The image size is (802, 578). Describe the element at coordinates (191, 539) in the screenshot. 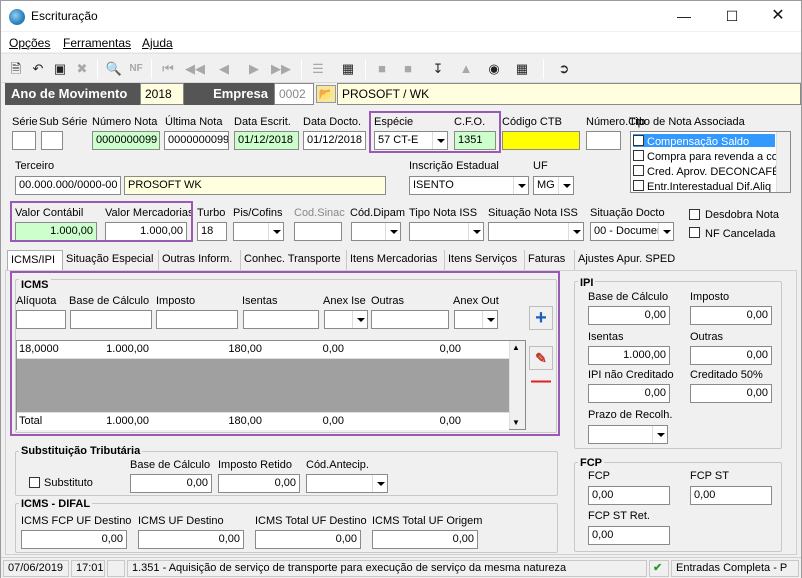

I see `difal-uf-destino-field: 0,00` at that location.